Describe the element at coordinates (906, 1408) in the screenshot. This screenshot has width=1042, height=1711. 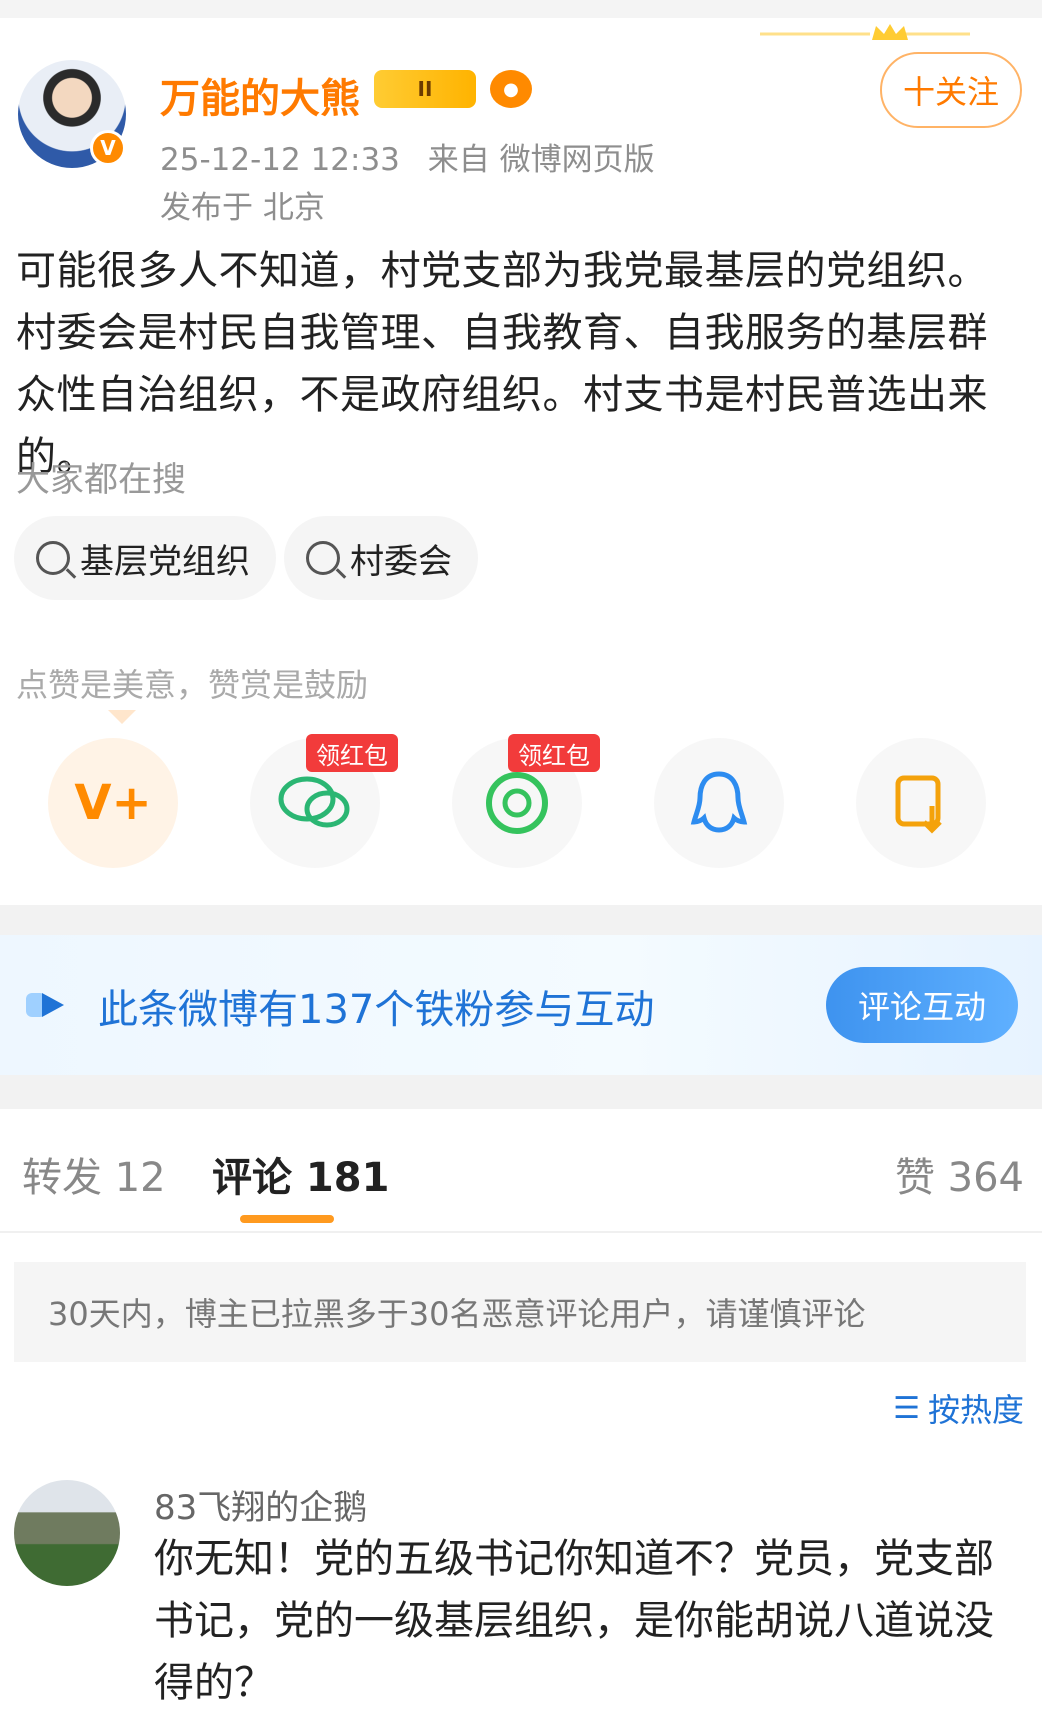
I see `sort-icon: ☰` at that location.